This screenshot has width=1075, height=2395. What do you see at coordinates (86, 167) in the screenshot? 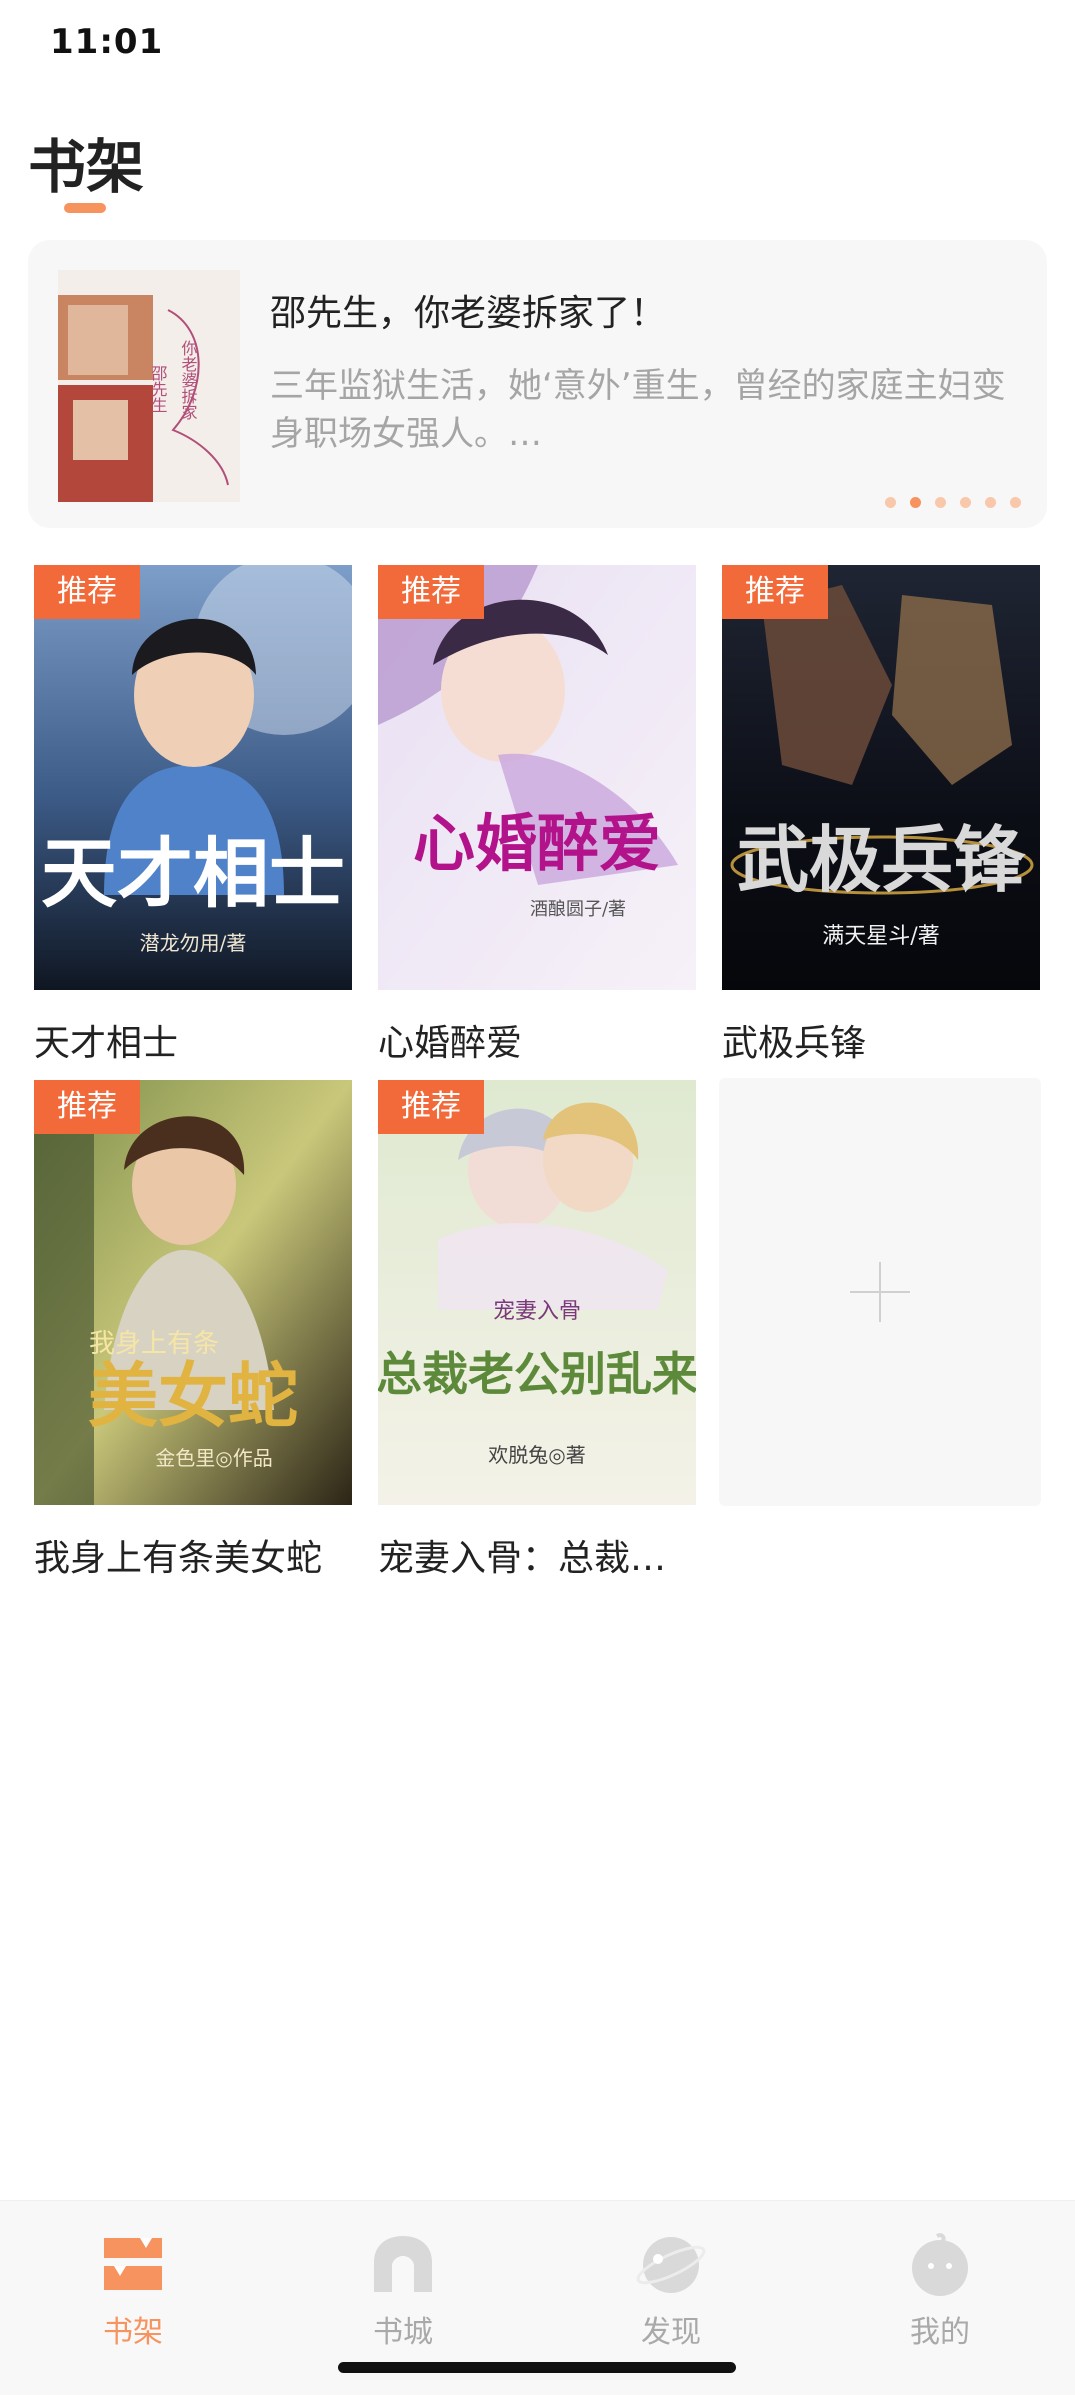
I see `page-title: 书架` at bounding box center [86, 167].